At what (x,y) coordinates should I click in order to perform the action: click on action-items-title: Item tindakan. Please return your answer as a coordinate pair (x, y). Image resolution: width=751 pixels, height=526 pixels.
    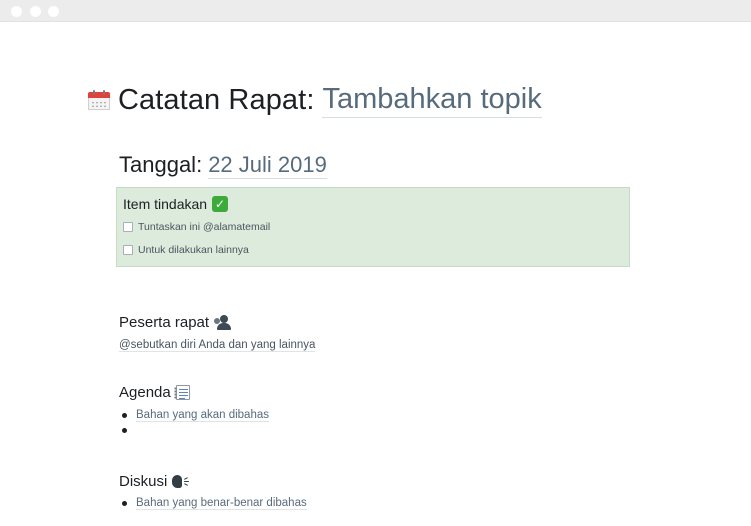
    Looking at the image, I should click on (165, 204).